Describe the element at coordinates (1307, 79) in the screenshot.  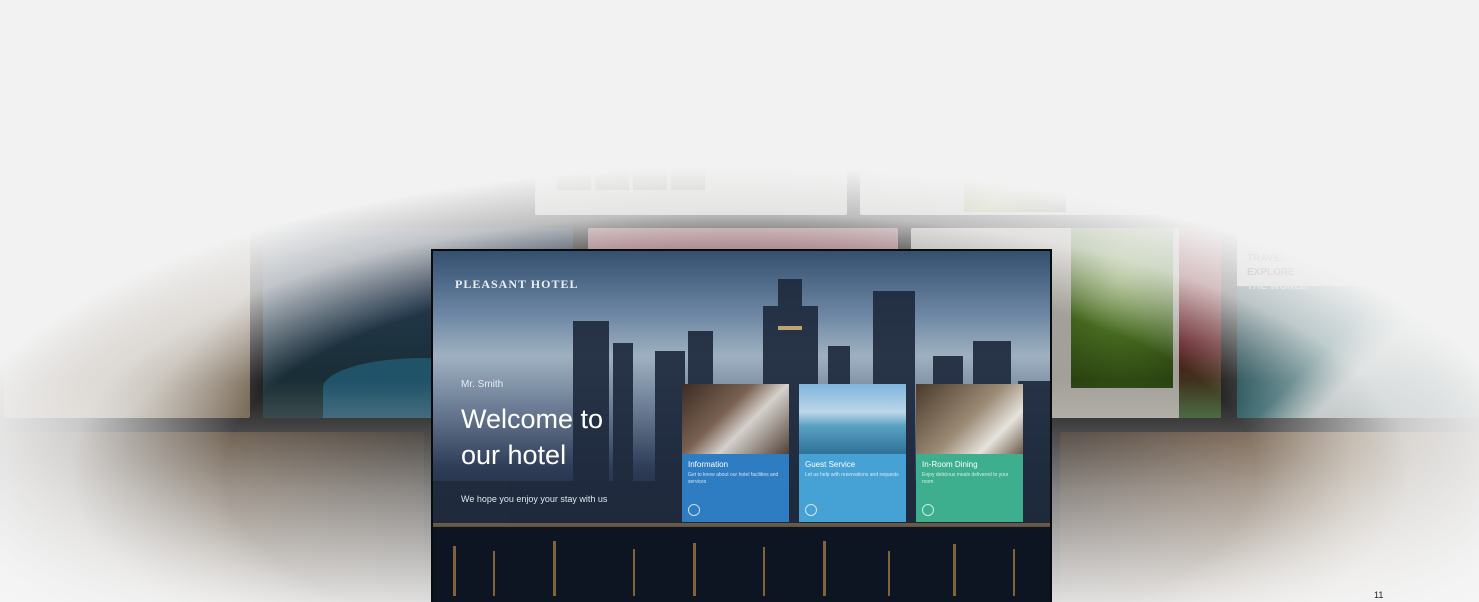
I see `italian-welcome: WELCOME TO THE ITALIAN RESTAURANT` at that location.